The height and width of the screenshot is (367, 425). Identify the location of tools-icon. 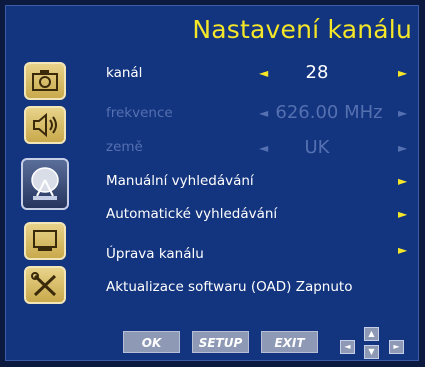
(45, 285).